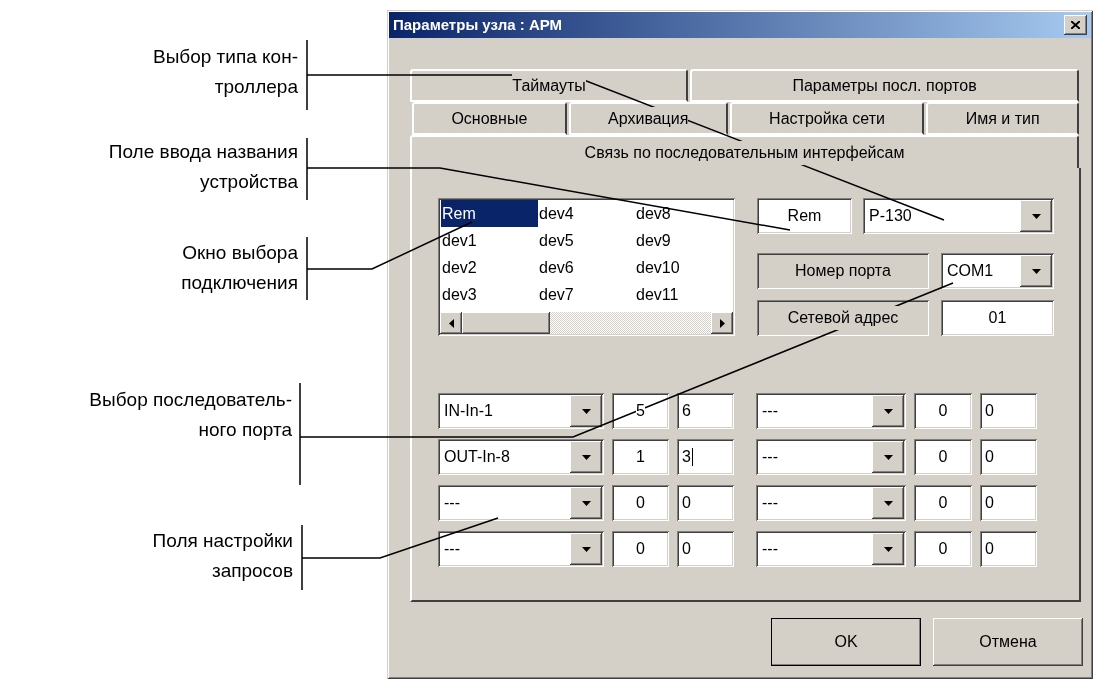  I want to click on scroll-left-button, so click(451, 323).